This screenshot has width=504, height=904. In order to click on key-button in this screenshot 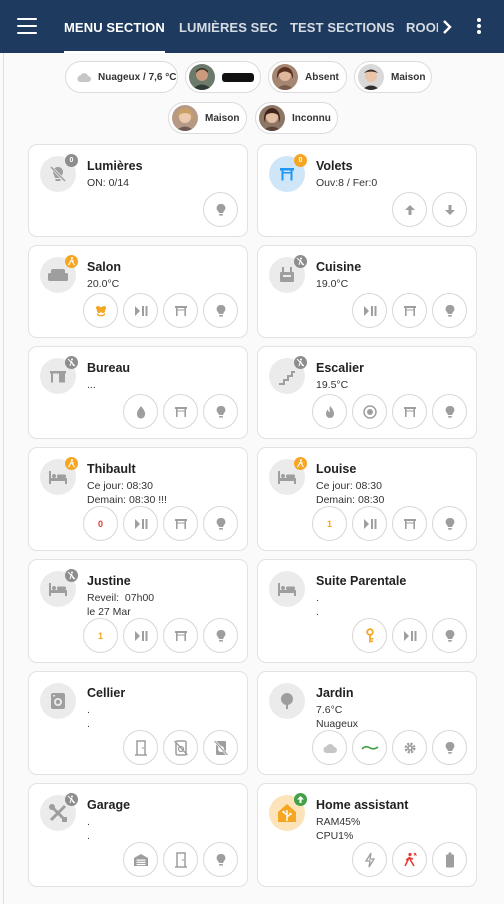, I will do `click(369, 635)`.